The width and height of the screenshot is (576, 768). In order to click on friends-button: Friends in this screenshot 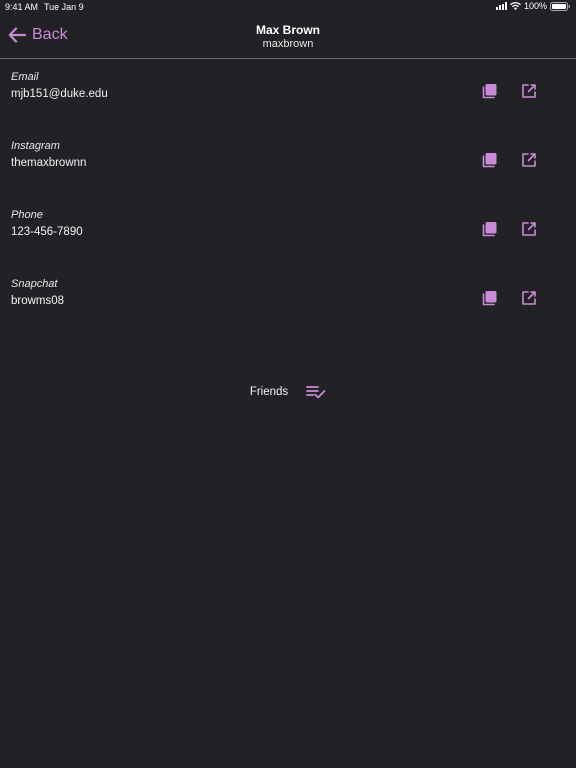, I will do `click(288, 392)`.